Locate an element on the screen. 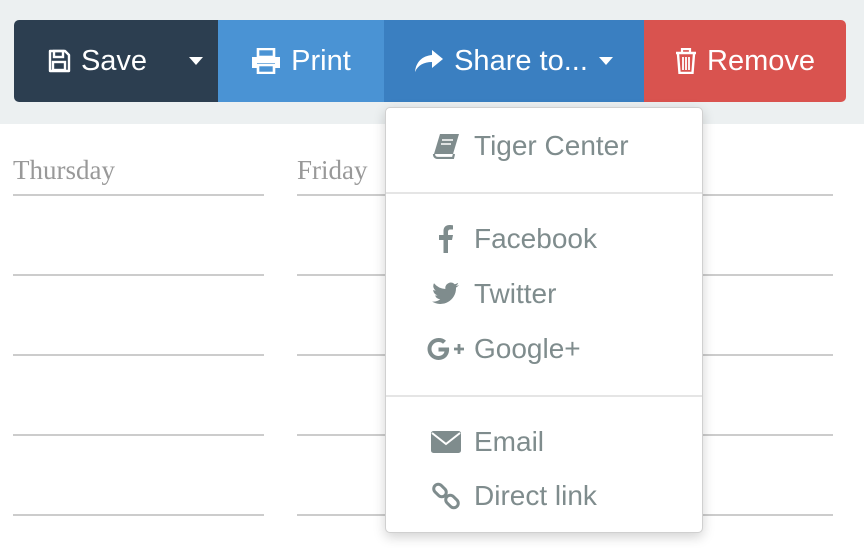 This screenshot has width=864, height=548. remove-label: Remove is located at coordinates (761, 60).